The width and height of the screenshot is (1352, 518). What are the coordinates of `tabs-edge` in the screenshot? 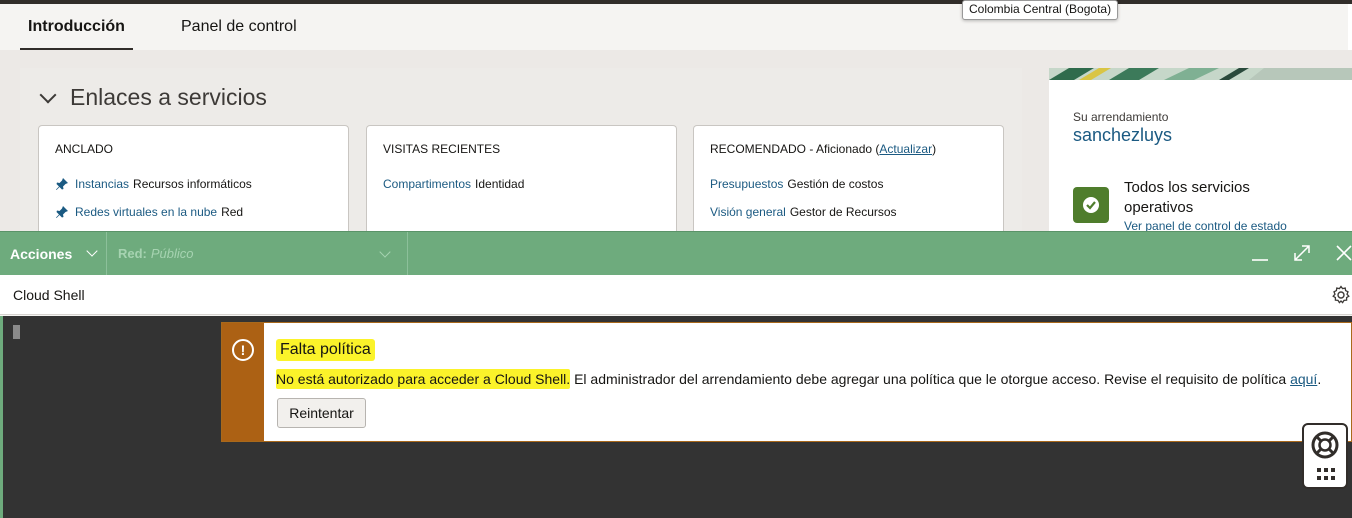 It's located at (1350, 27).